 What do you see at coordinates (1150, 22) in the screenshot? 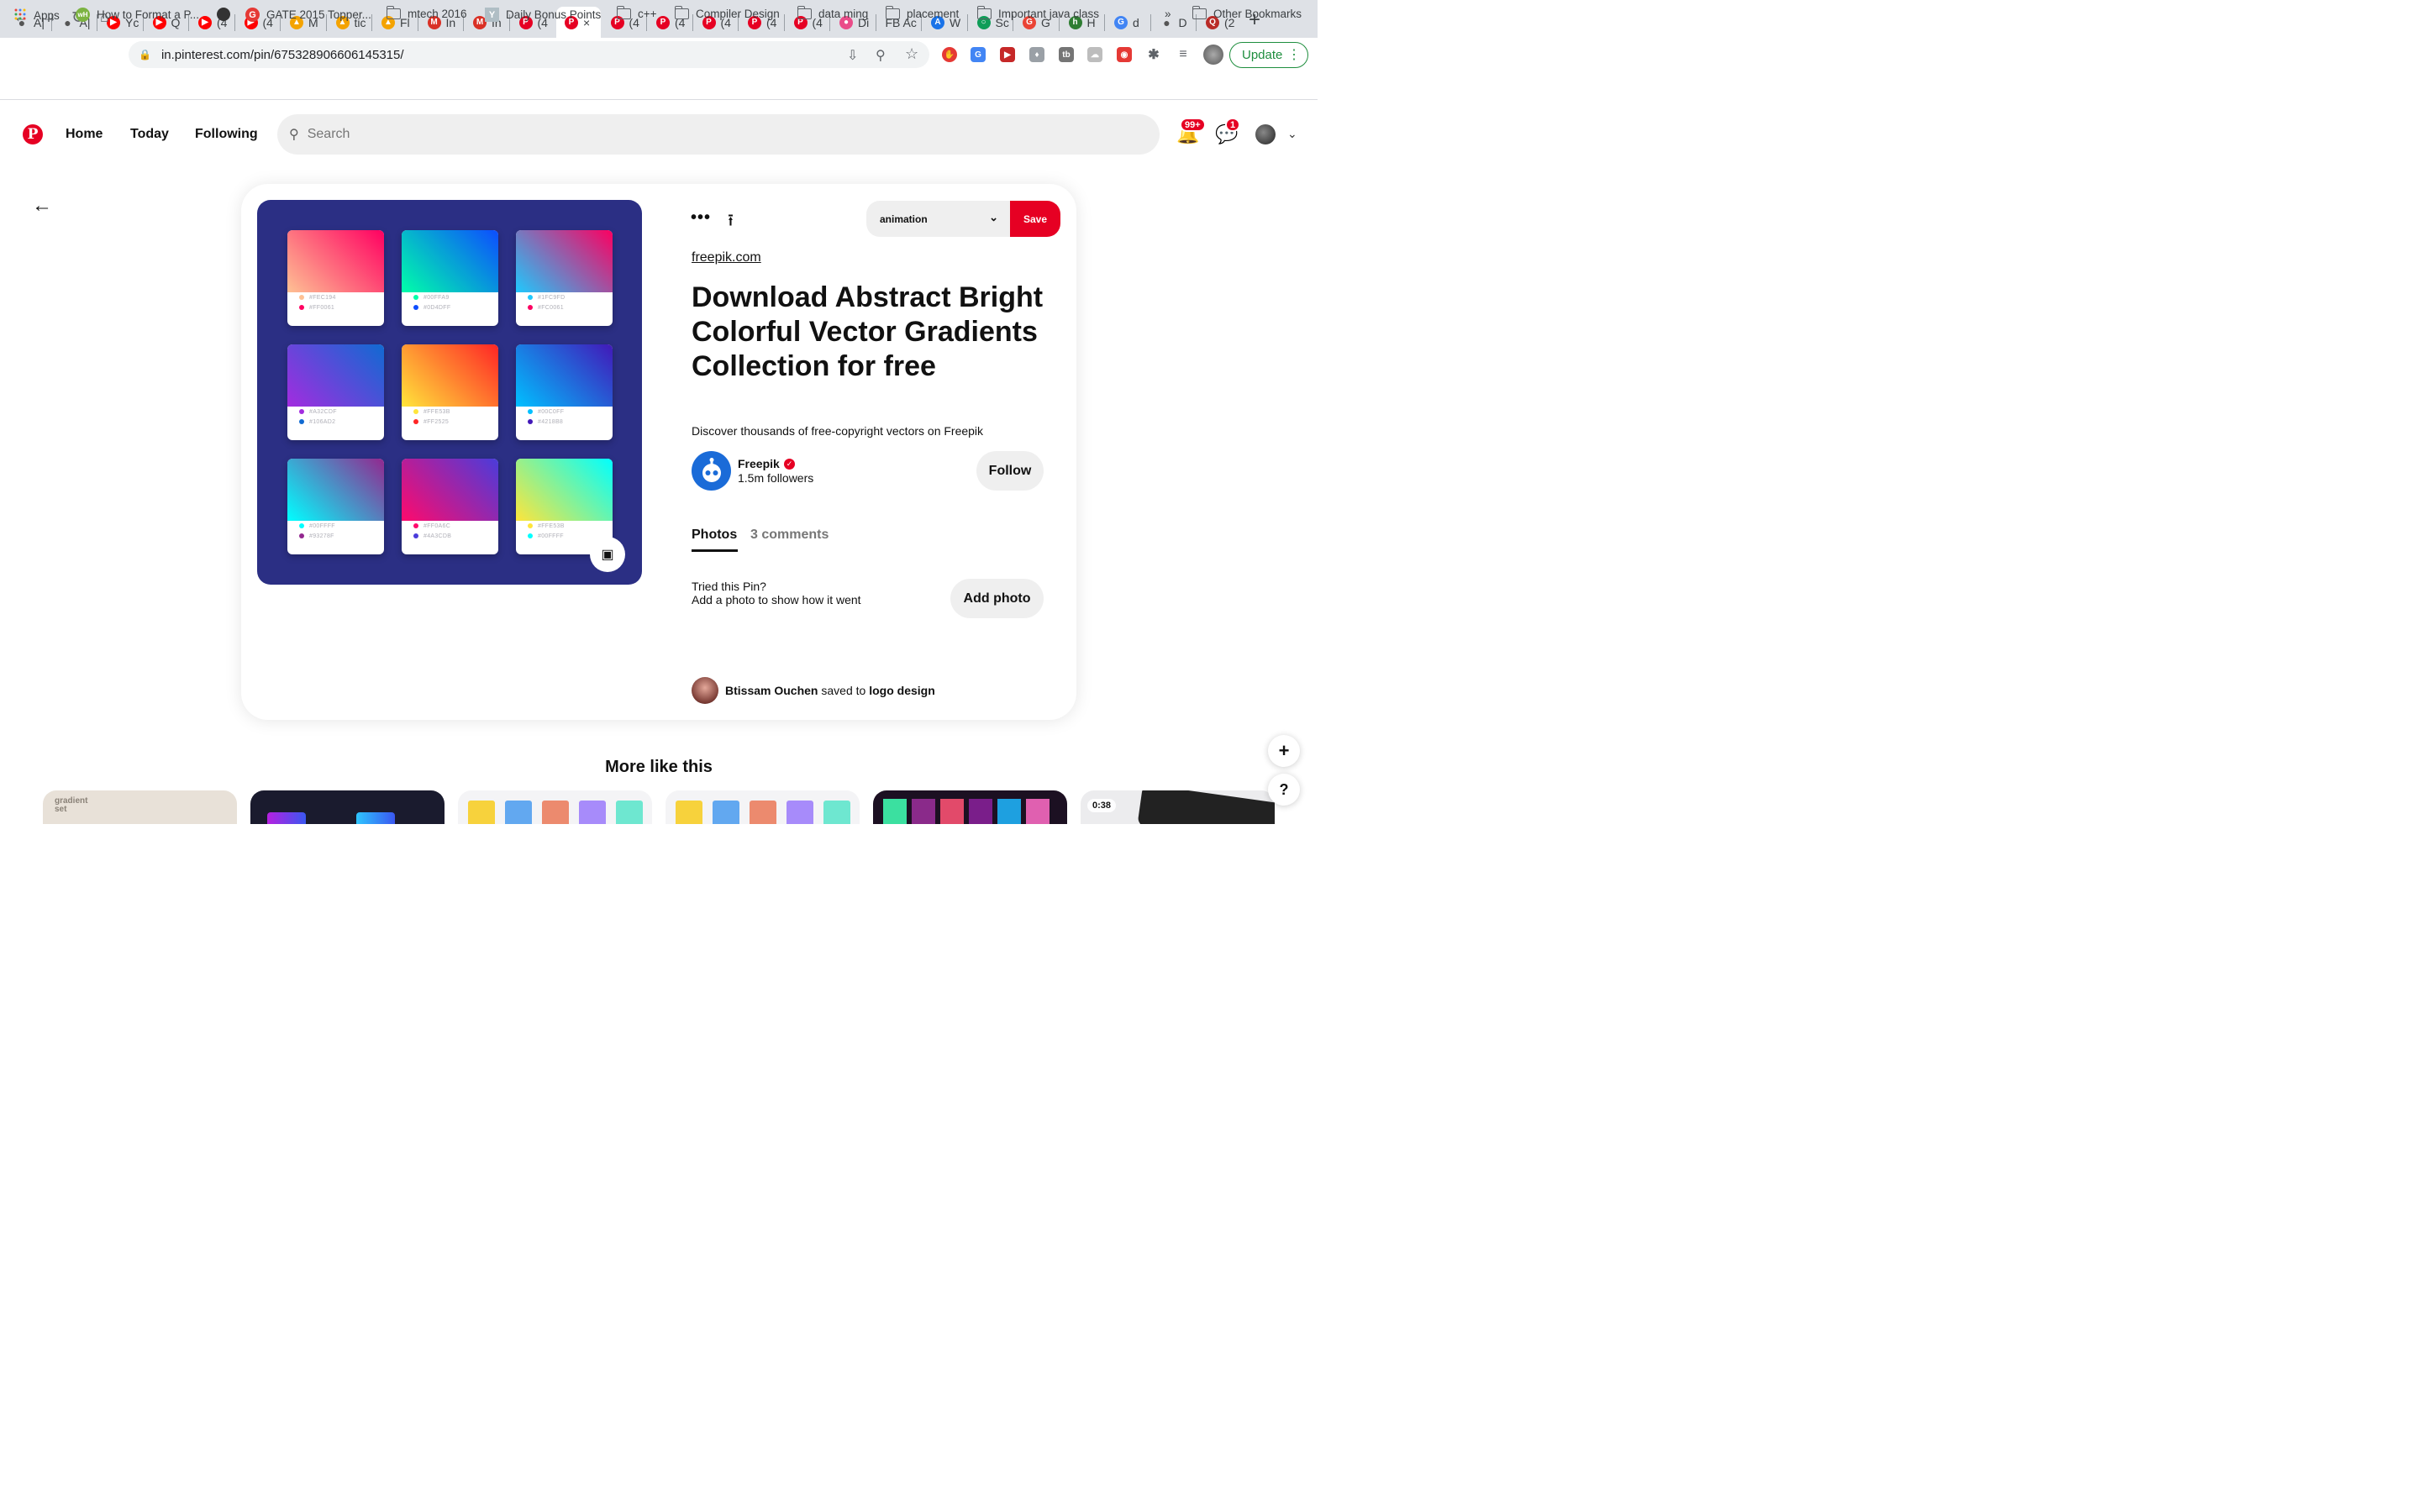
I see `tab-separator` at bounding box center [1150, 22].